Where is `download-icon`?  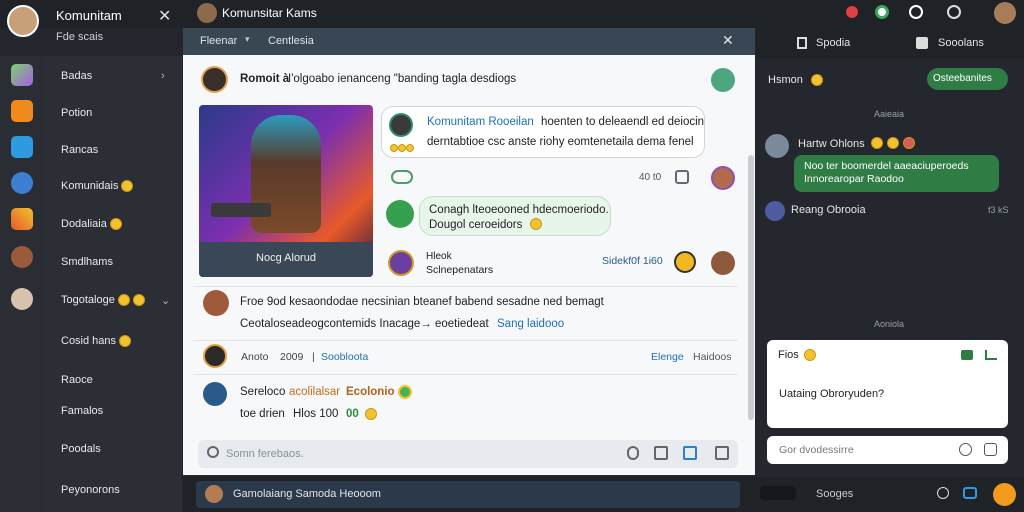
download-icon is located at coordinates (400, 214).